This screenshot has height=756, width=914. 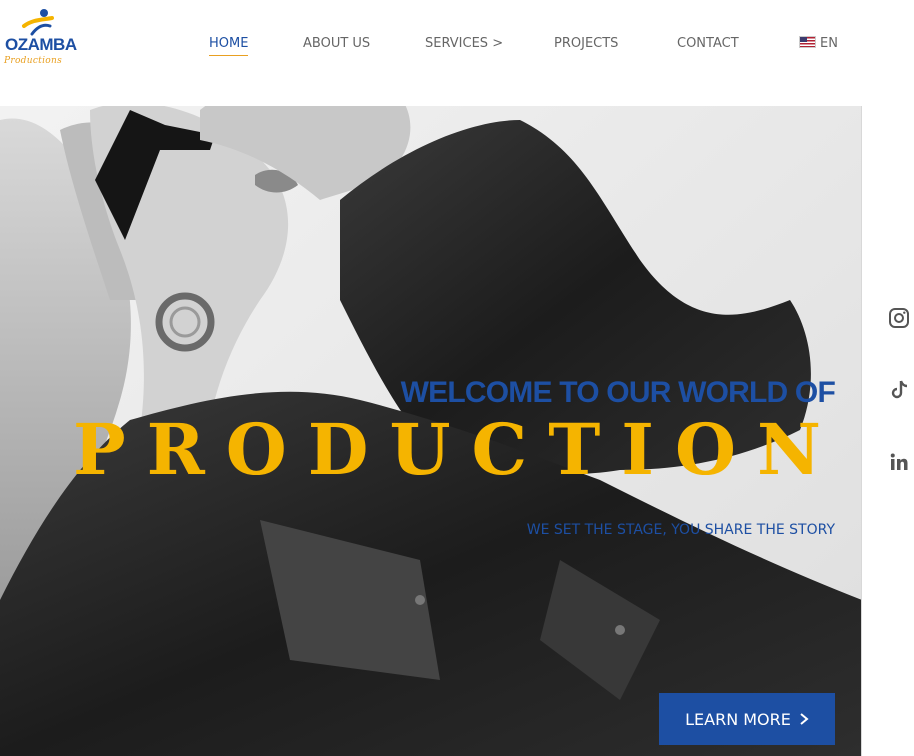 I want to click on social-sidebar, so click(x=887, y=431).